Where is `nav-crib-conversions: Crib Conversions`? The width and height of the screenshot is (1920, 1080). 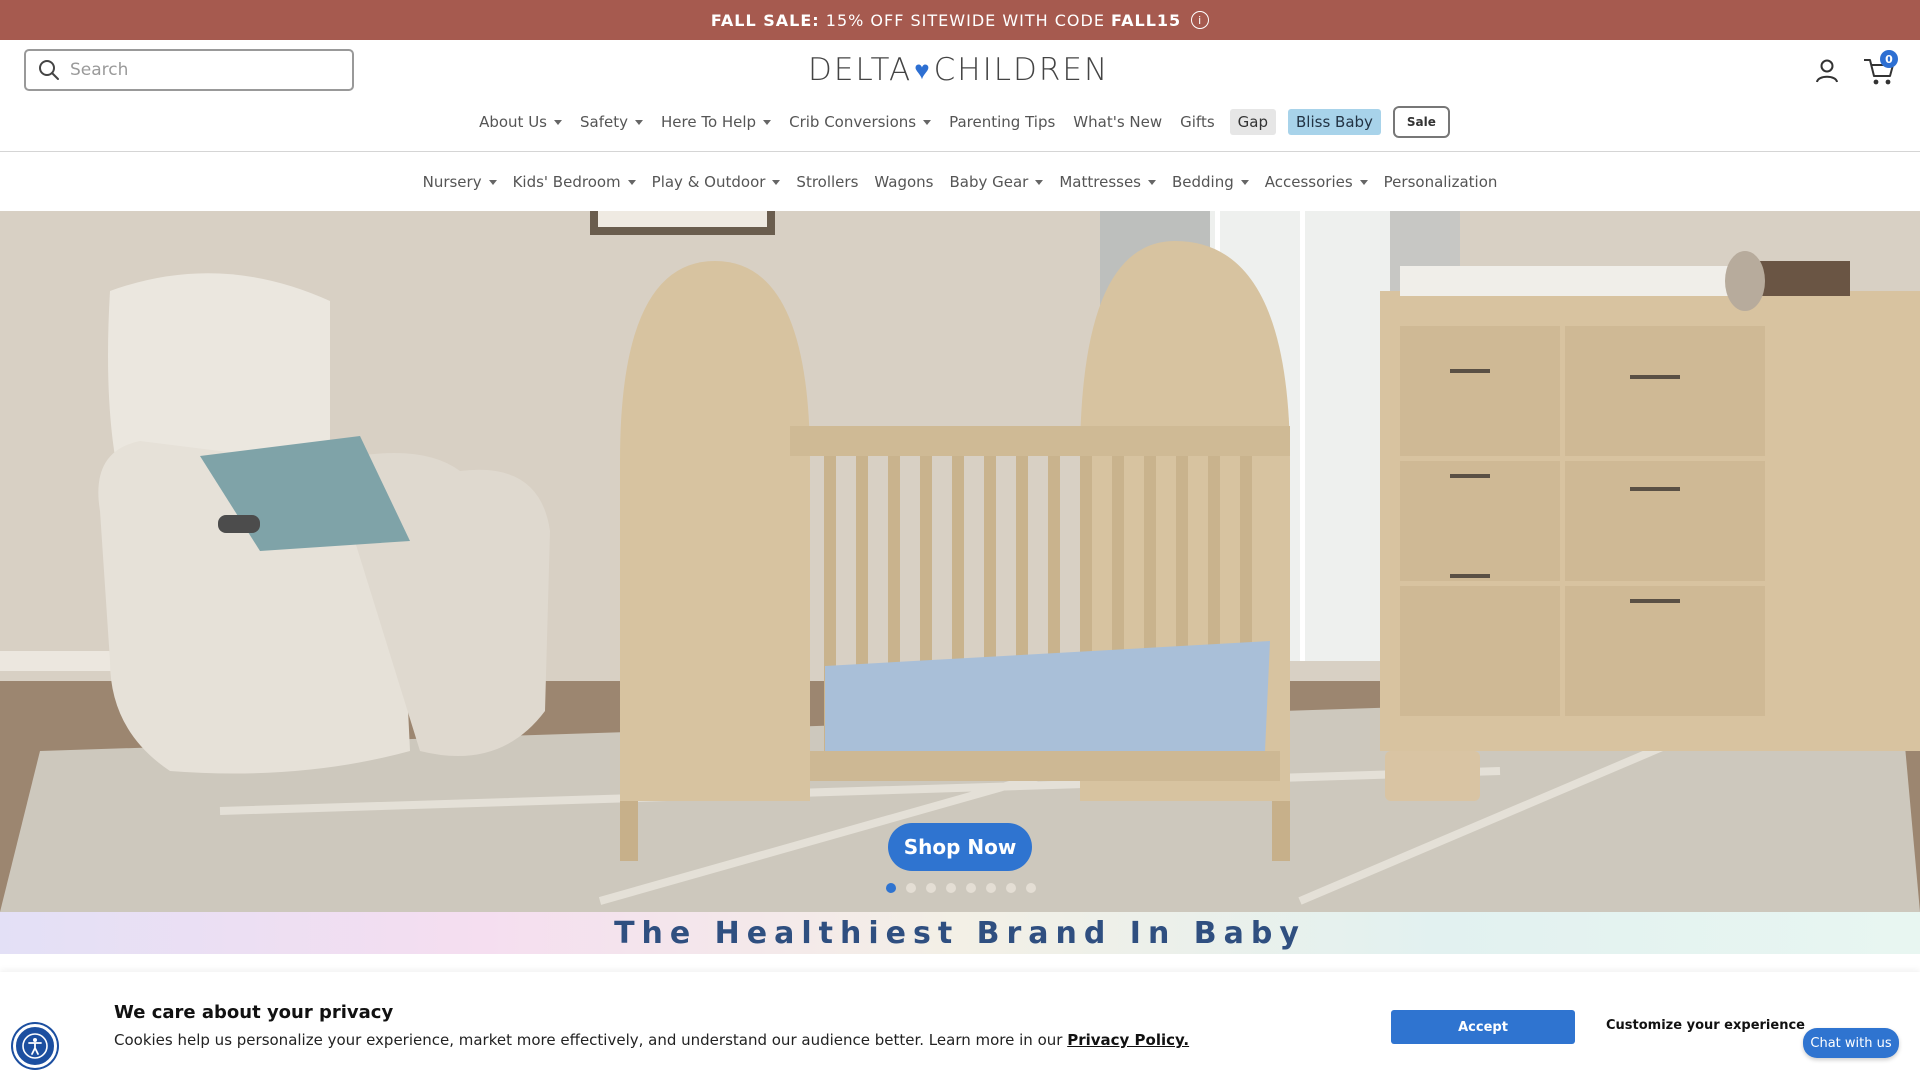 nav-crib-conversions: Crib Conversions is located at coordinates (860, 122).